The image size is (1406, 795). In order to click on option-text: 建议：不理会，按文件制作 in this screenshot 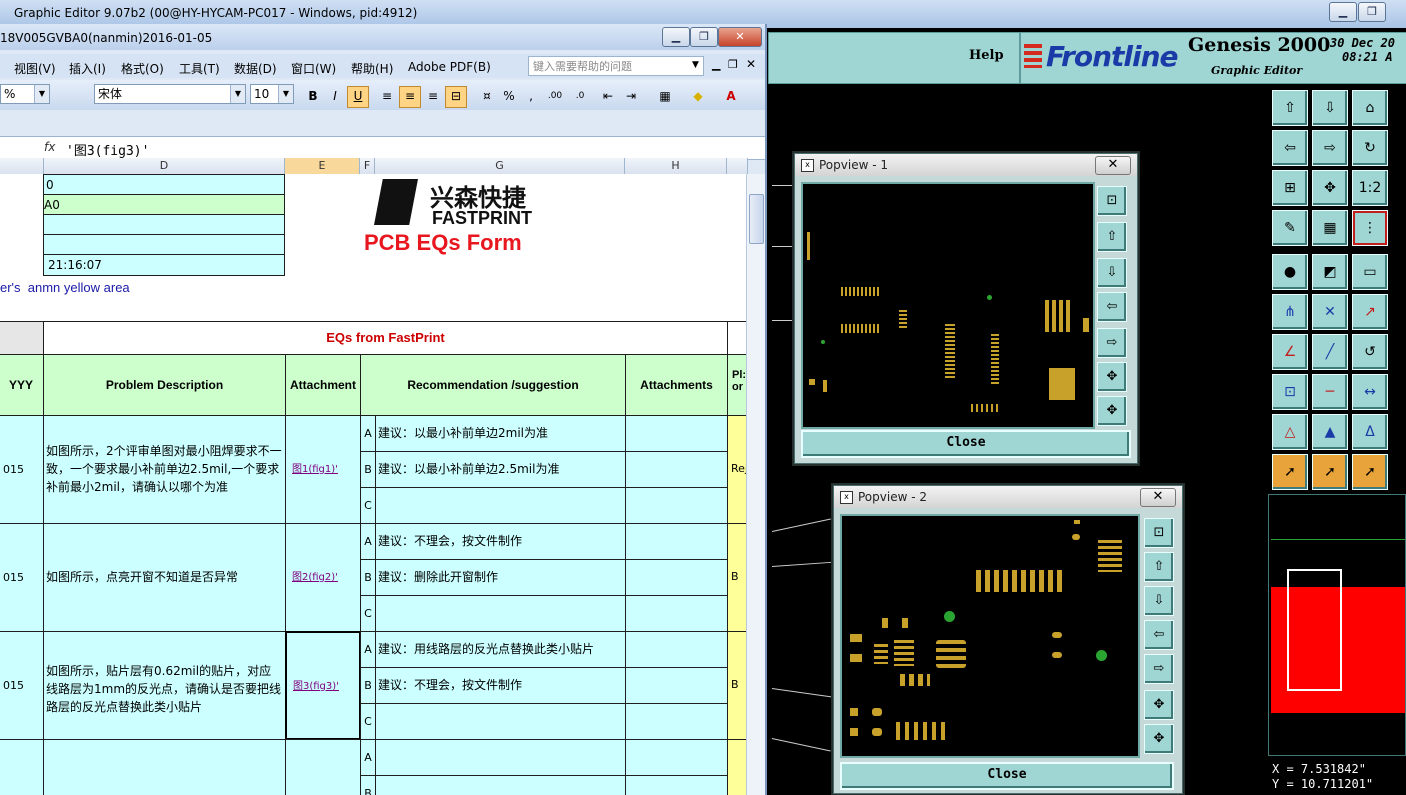, I will do `click(500, 541)`.